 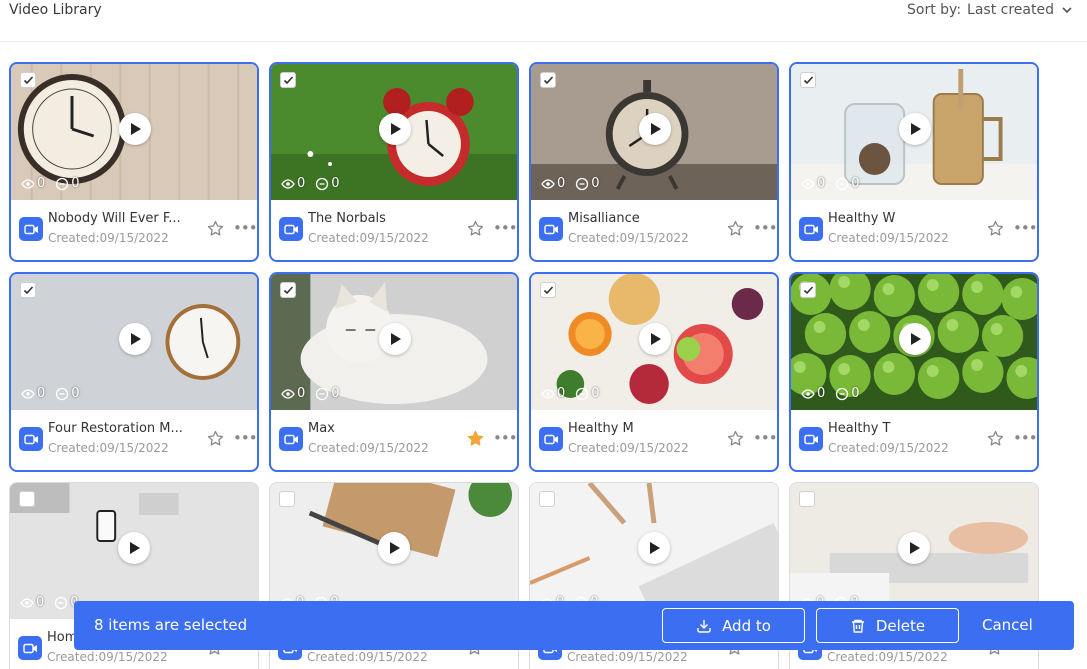 What do you see at coordinates (733, 625) in the screenshot?
I see `add-to-button: Add to` at bounding box center [733, 625].